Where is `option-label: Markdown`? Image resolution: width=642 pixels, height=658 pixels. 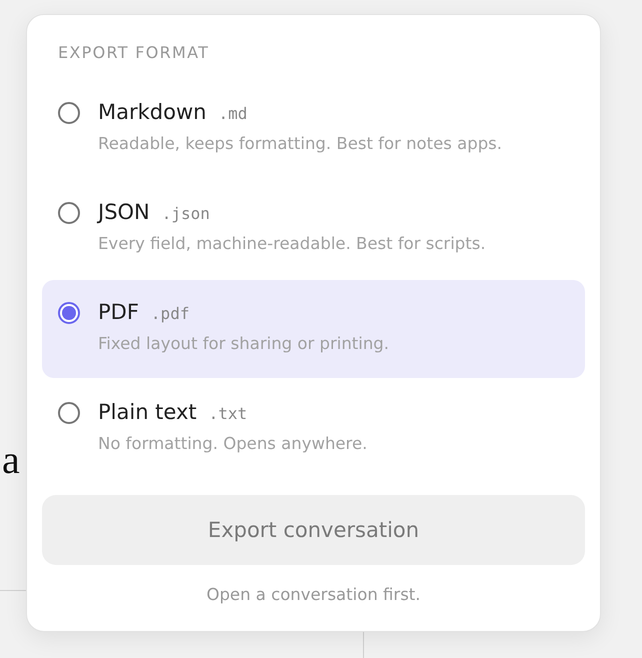
option-label: Markdown is located at coordinates (152, 112).